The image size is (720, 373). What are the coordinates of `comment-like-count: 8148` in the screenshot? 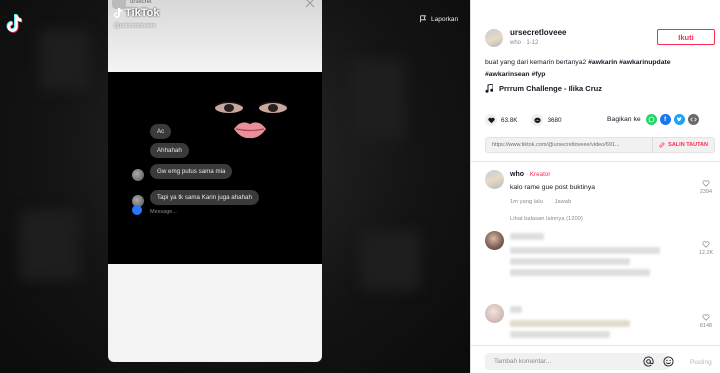 It's located at (706, 326).